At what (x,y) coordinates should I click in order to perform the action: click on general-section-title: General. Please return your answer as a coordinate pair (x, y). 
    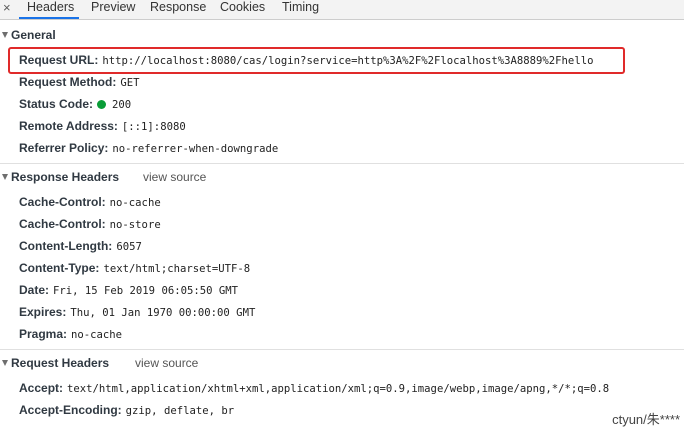
    Looking at the image, I should click on (33, 35).